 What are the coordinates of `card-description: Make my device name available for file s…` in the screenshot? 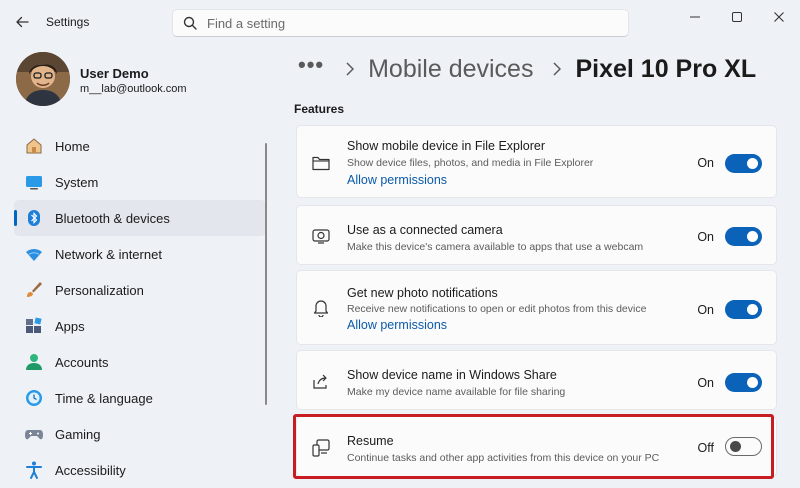 It's located at (456, 392).